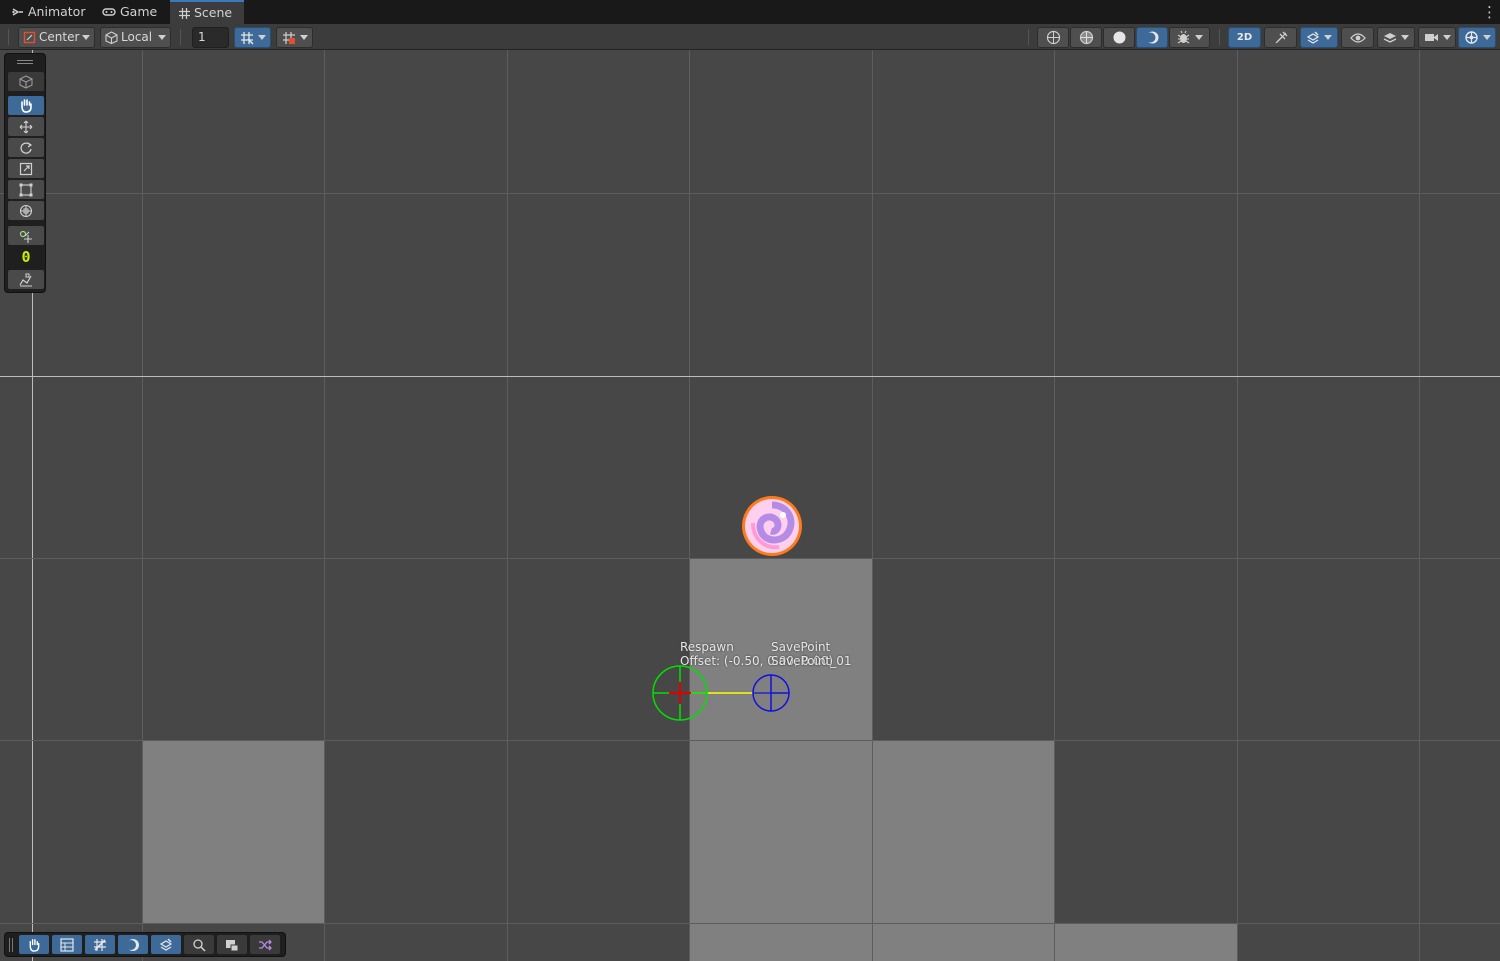 This screenshot has width=1500, height=961. I want to click on custom-tool-icon, so click(25, 236).